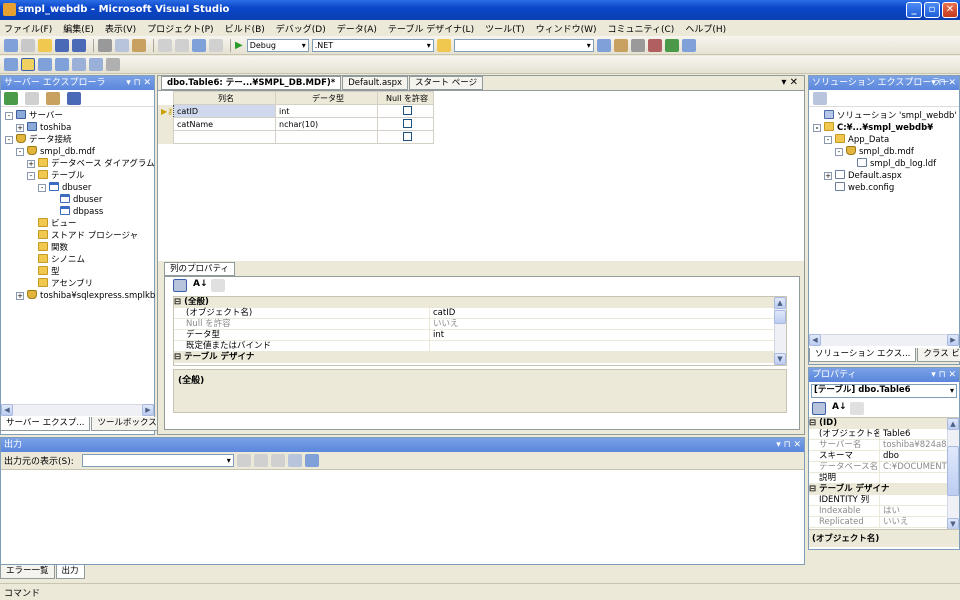 Image resolution: width=960 pixels, height=600 pixels. What do you see at coordinates (654, 45) in the screenshot?
I see `toolbox-toolbar-icon` at bounding box center [654, 45].